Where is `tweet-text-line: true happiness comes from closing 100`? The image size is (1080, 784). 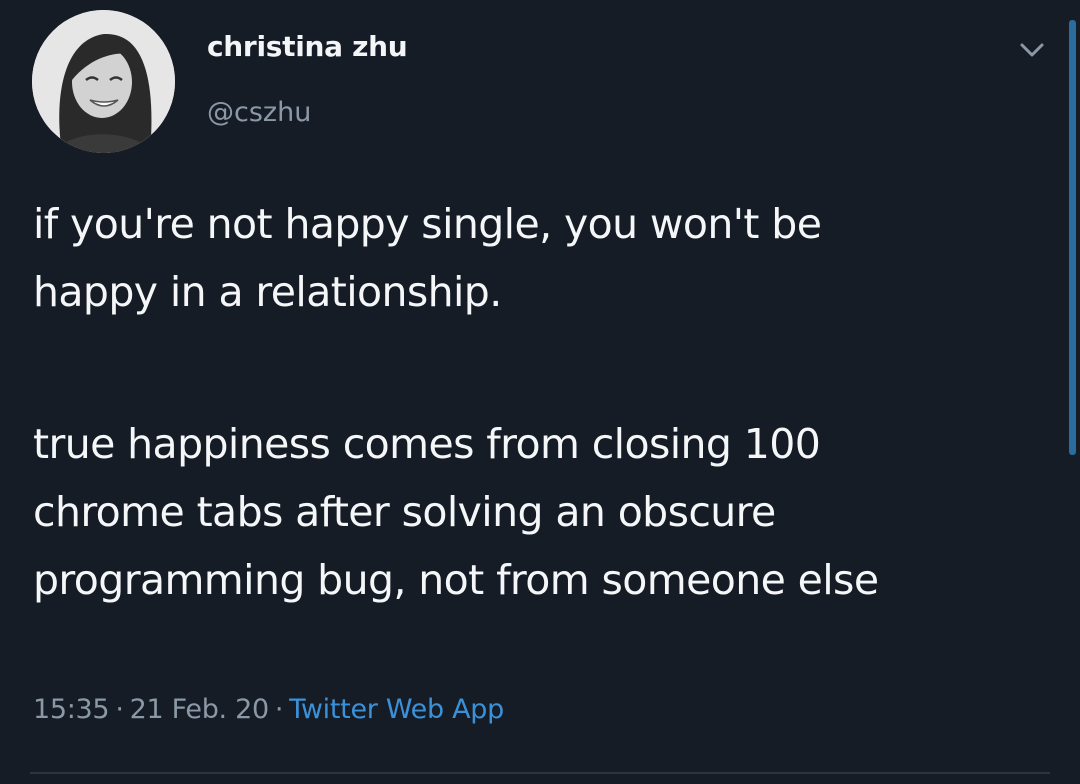 tweet-text-line: true happiness comes from closing 100 is located at coordinates (427, 444).